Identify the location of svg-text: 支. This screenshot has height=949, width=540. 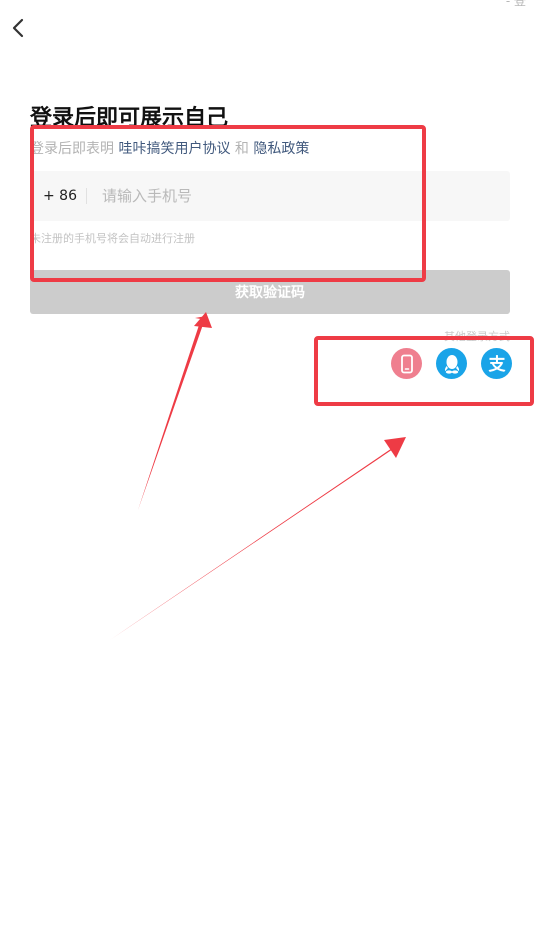
(497, 364).